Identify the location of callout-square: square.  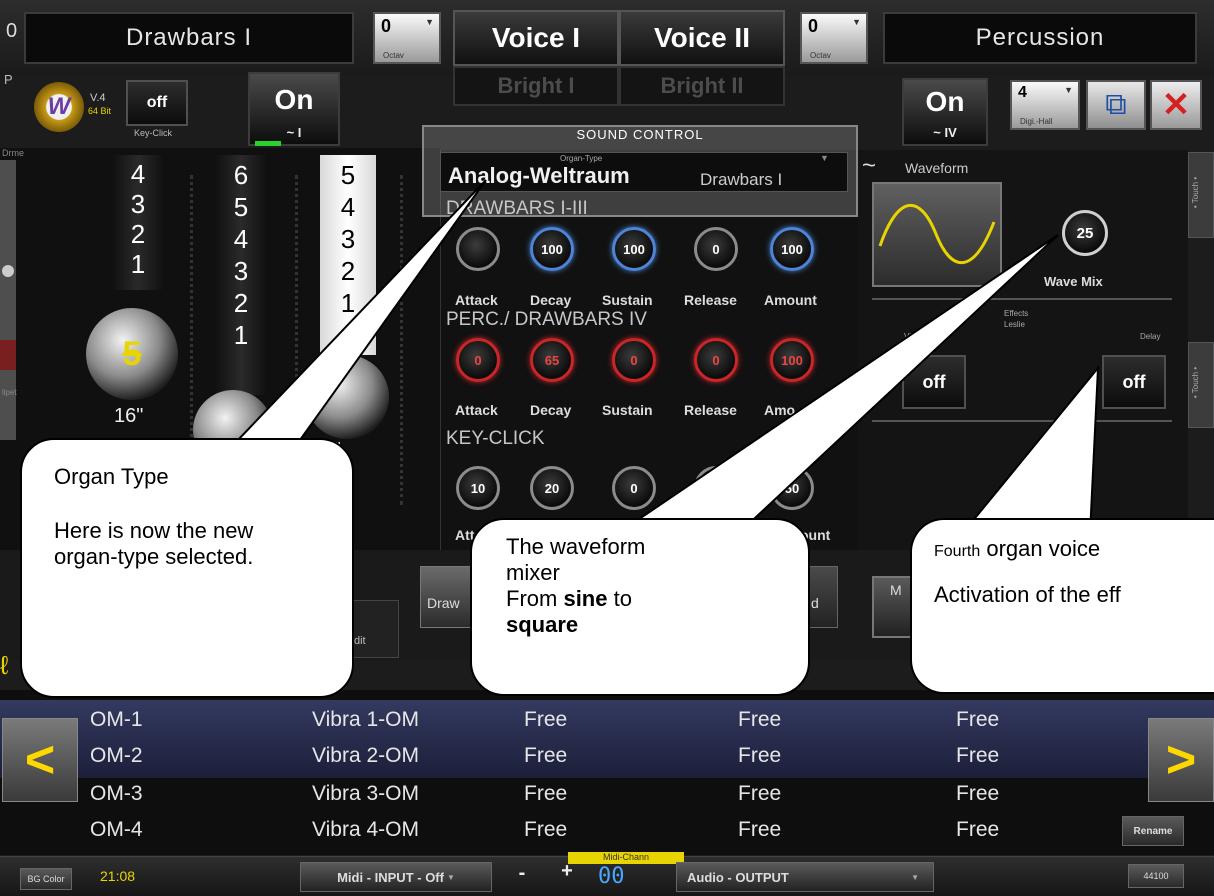
(542, 624).